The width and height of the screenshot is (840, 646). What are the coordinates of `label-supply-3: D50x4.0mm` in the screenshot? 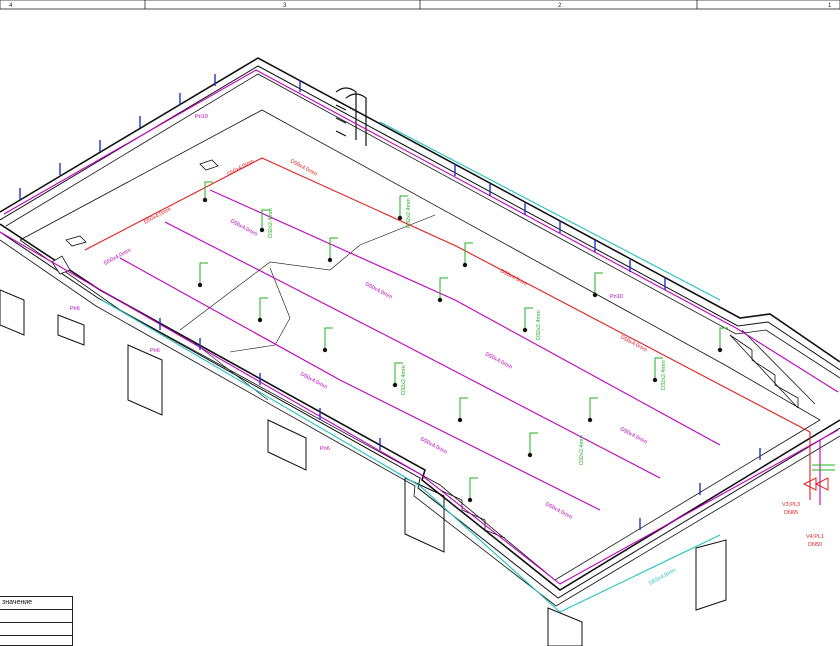 It's located at (303, 167).